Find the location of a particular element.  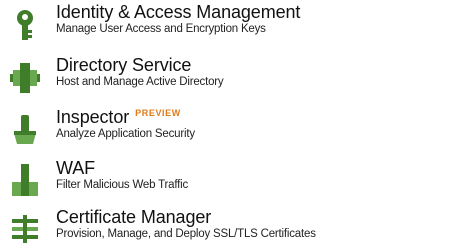

certificate-icon is located at coordinates (25, 230).